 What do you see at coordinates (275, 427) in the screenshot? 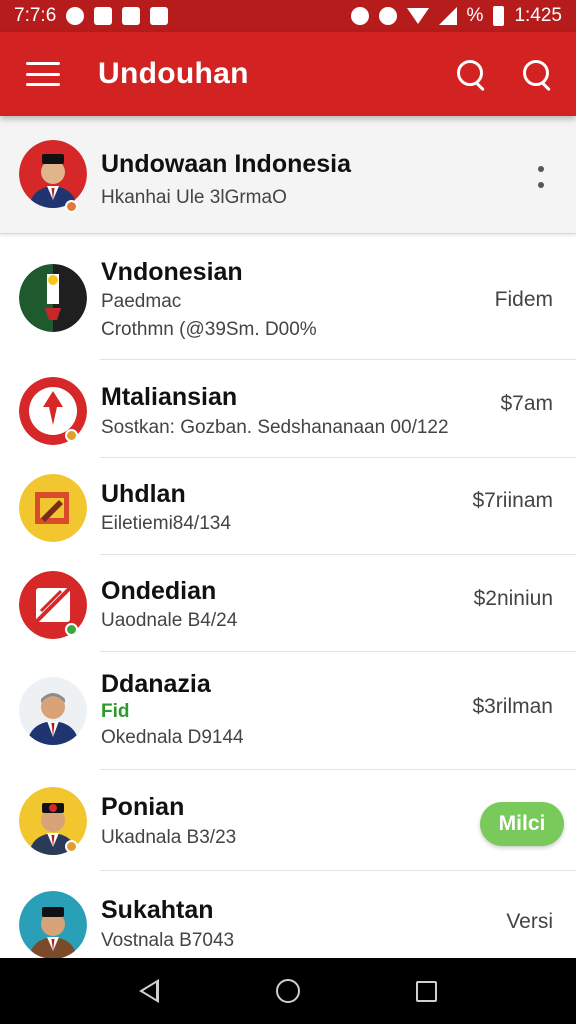
I see `conversation-line: Sostkan: Gozban. Sedshananaan 00/122` at bounding box center [275, 427].